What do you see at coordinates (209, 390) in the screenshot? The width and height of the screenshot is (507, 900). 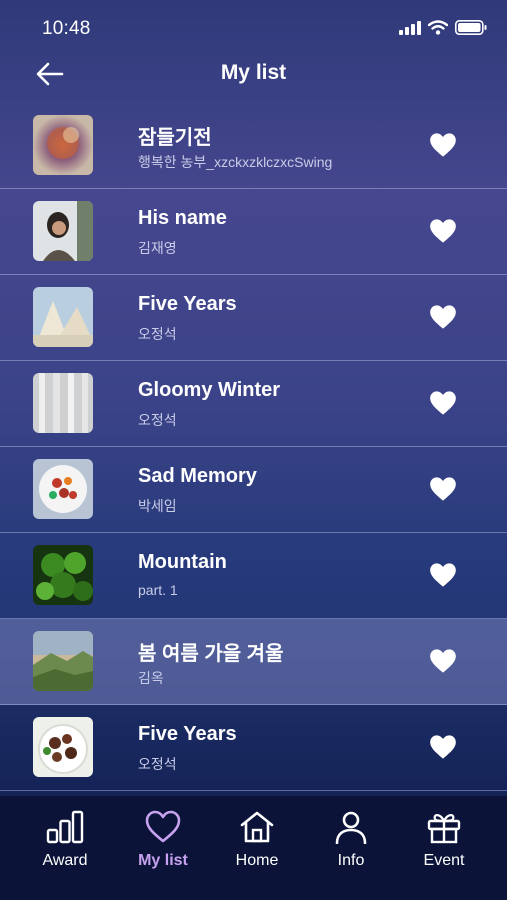 I see `song-title: Gloomy Winter` at bounding box center [209, 390].